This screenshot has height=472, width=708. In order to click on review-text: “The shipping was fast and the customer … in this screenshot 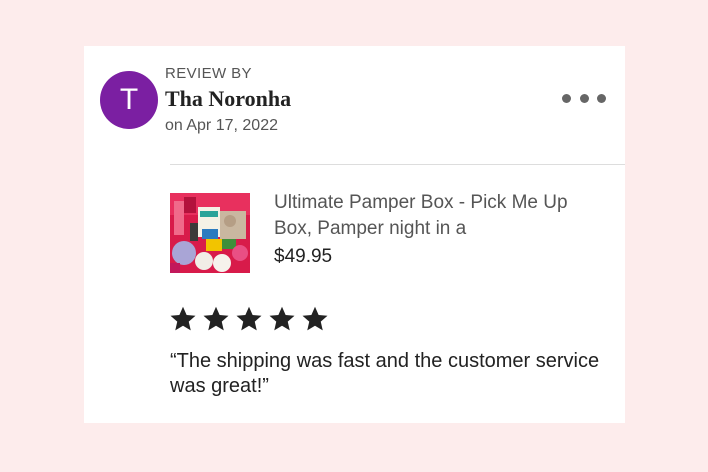, I will do `click(385, 373)`.